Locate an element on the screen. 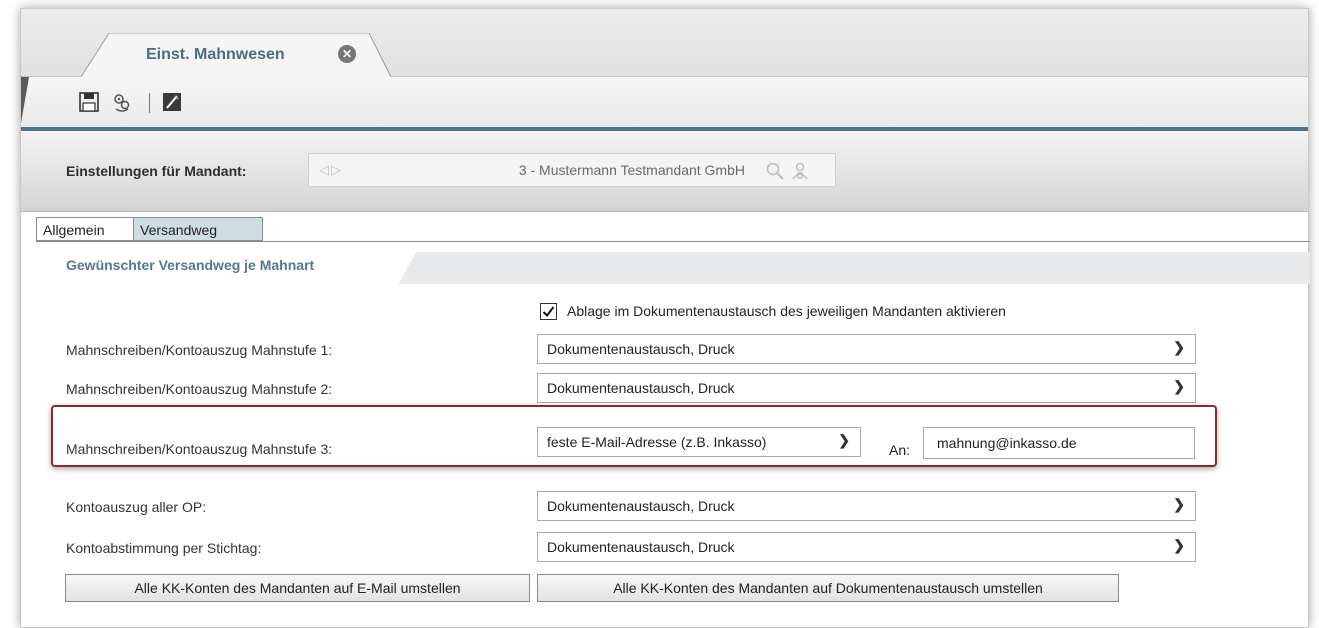 This screenshot has width=1319, height=628. search-icon is located at coordinates (775, 171).